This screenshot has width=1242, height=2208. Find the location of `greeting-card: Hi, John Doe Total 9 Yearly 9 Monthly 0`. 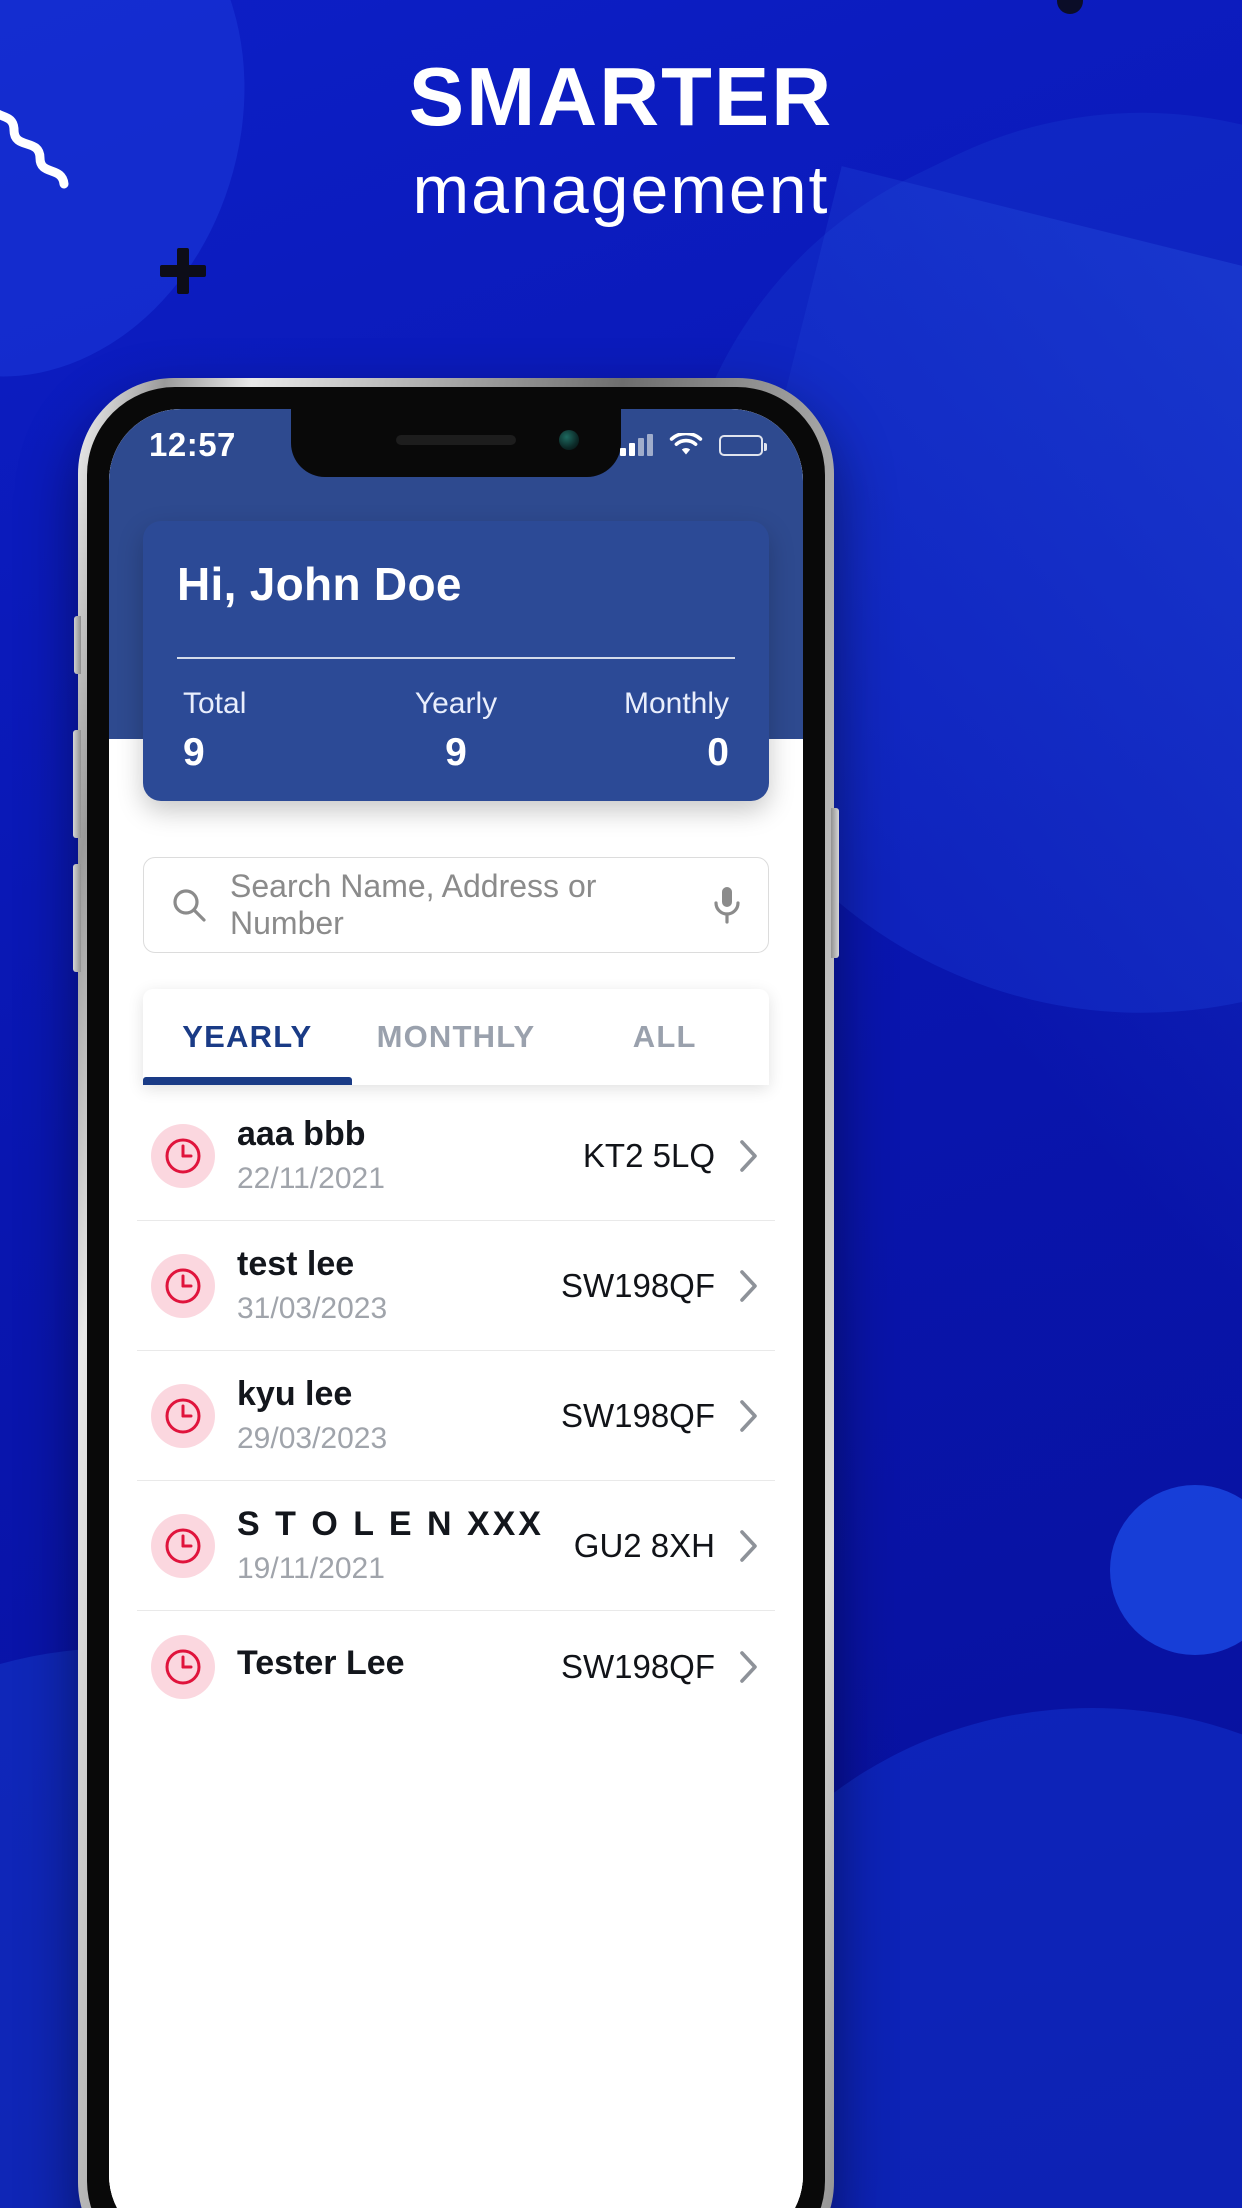

greeting-card: Hi, John Doe Total 9 Yearly 9 Monthly 0 is located at coordinates (456, 661).